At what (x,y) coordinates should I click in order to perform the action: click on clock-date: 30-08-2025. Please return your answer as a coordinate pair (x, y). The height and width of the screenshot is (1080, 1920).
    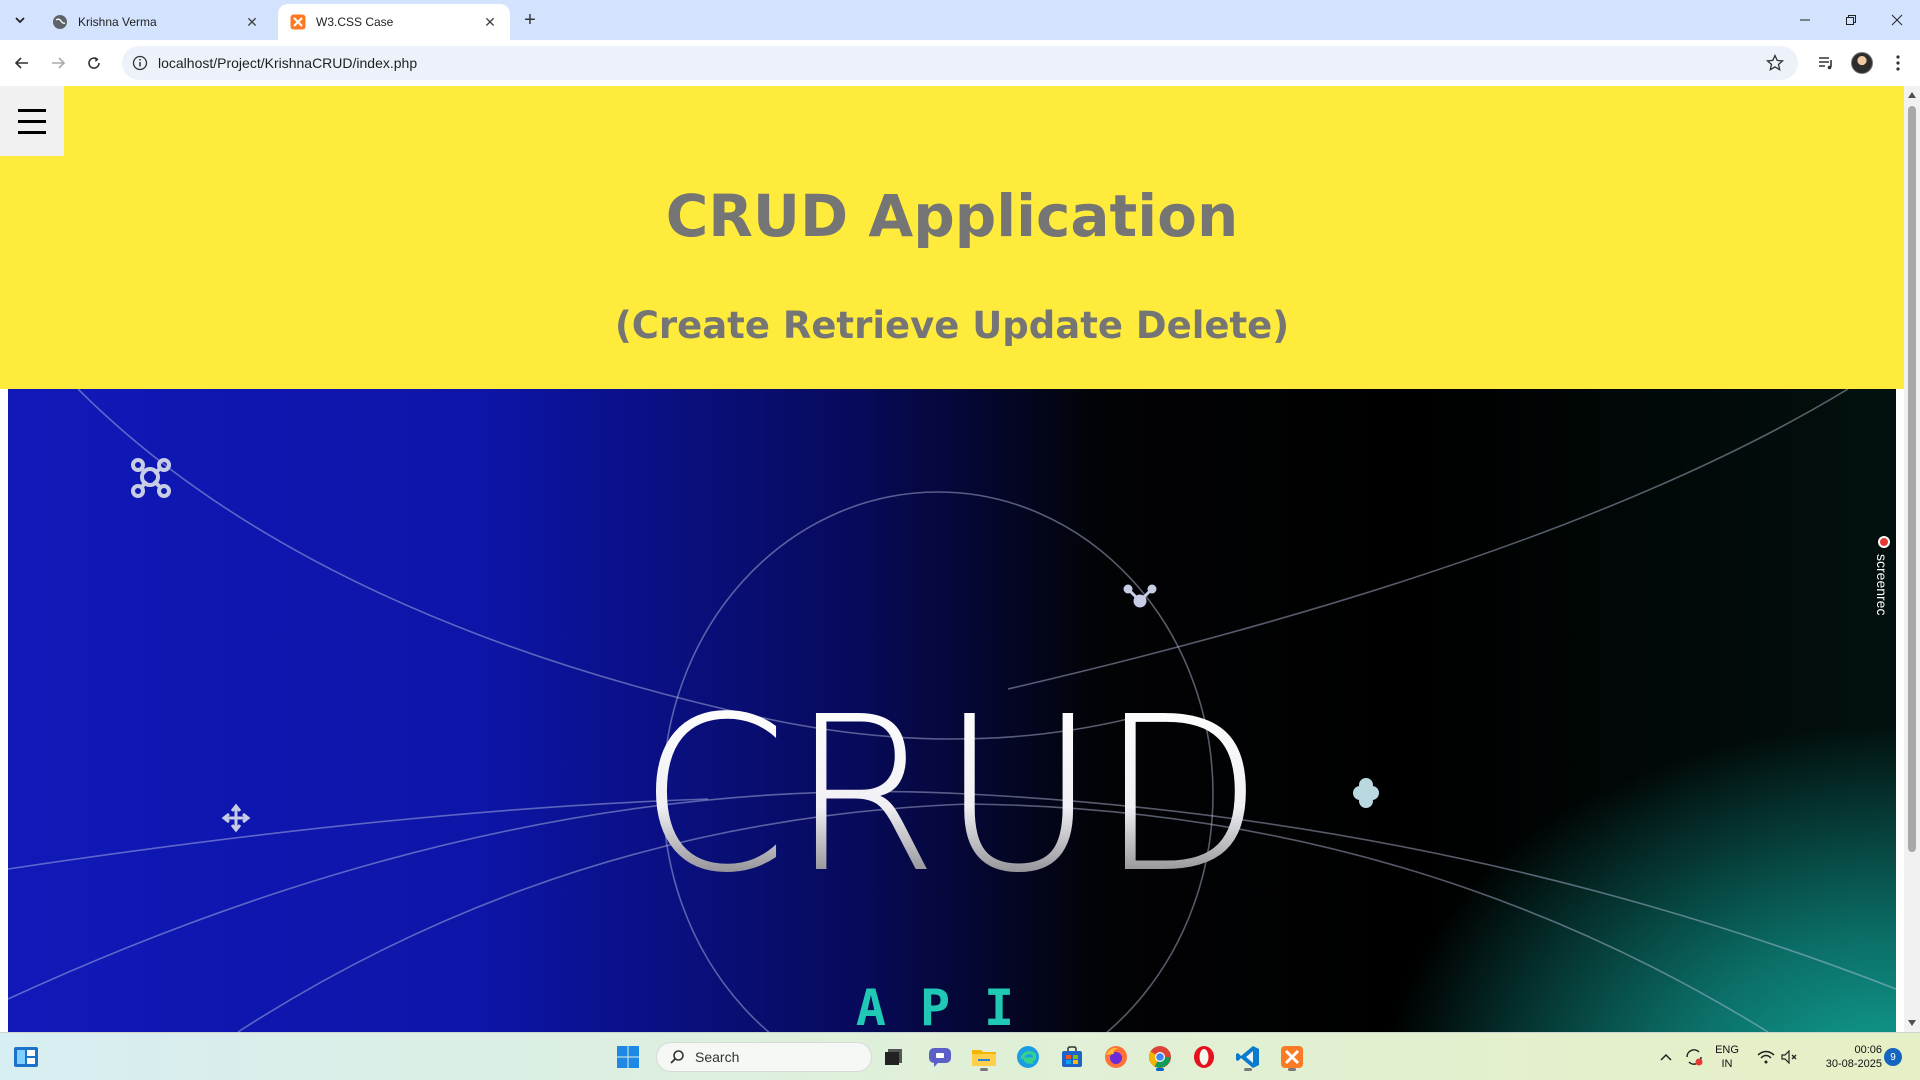
    Looking at the image, I should click on (1853, 1064).